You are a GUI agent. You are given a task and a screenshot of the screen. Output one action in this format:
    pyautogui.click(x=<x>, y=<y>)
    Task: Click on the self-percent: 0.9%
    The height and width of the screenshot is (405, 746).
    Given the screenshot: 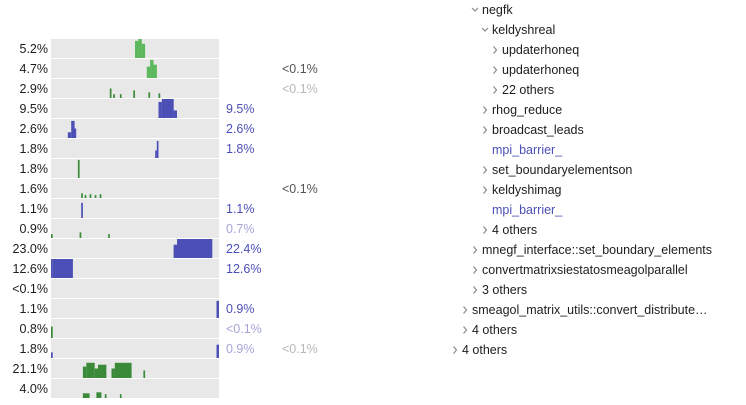 What is the action you would take?
    pyautogui.click(x=240, y=349)
    